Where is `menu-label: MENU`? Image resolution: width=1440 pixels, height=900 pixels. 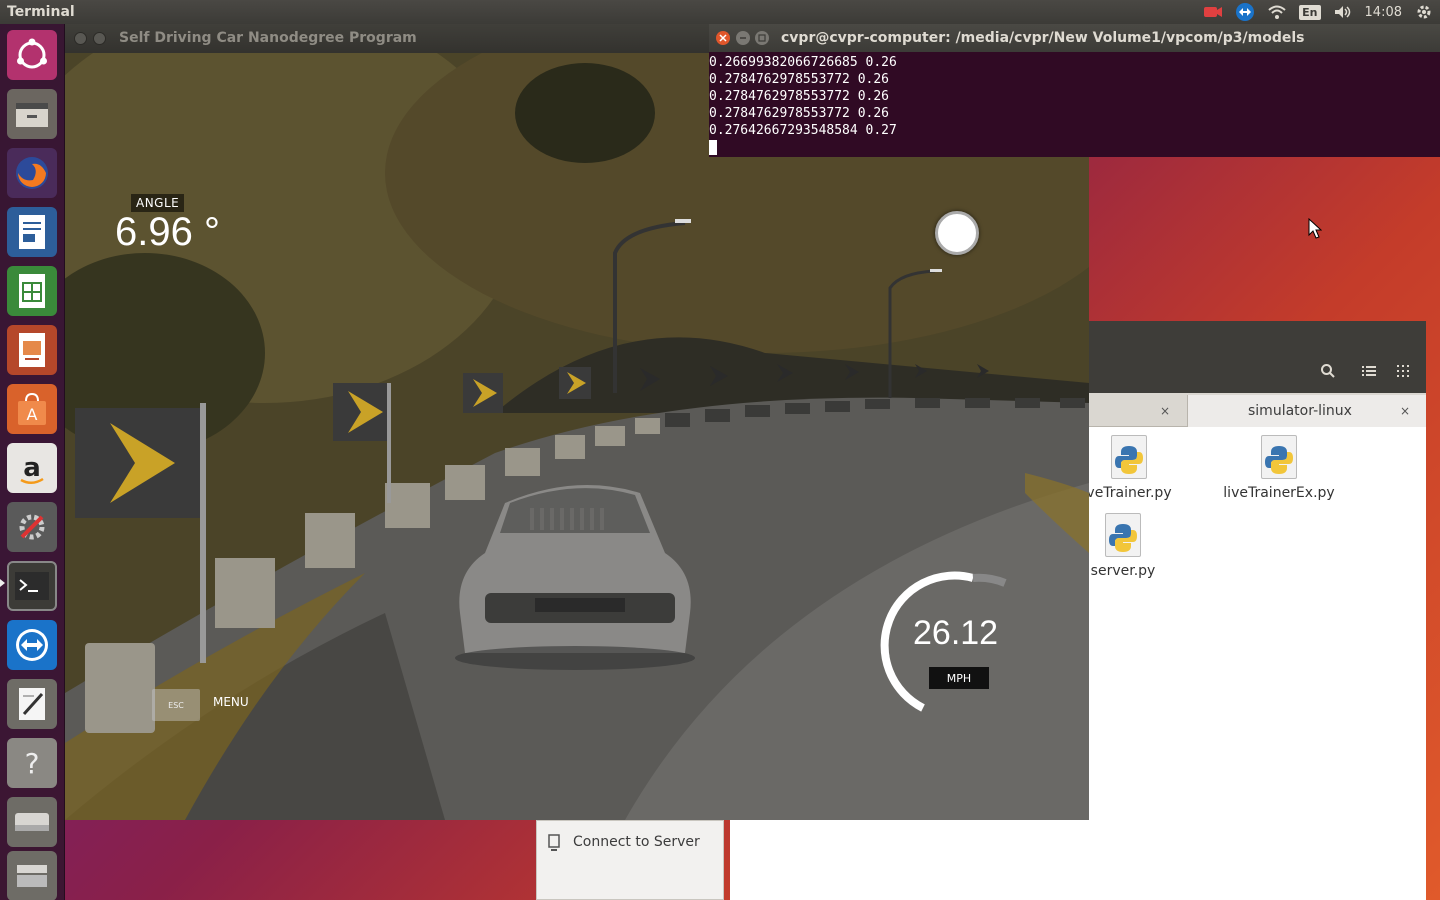
menu-label: MENU is located at coordinates (231, 702).